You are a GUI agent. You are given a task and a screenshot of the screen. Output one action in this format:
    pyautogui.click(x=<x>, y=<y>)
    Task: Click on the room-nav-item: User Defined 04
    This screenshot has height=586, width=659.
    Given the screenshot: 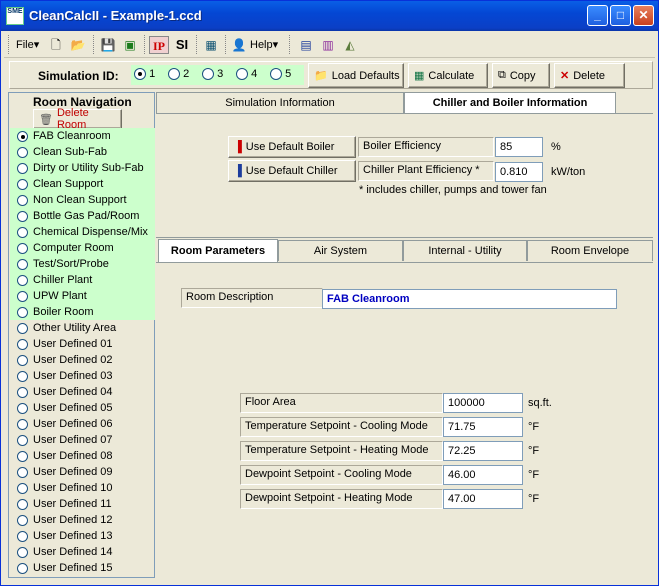 What is the action you would take?
    pyautogui.click(x=82, y=392)
    